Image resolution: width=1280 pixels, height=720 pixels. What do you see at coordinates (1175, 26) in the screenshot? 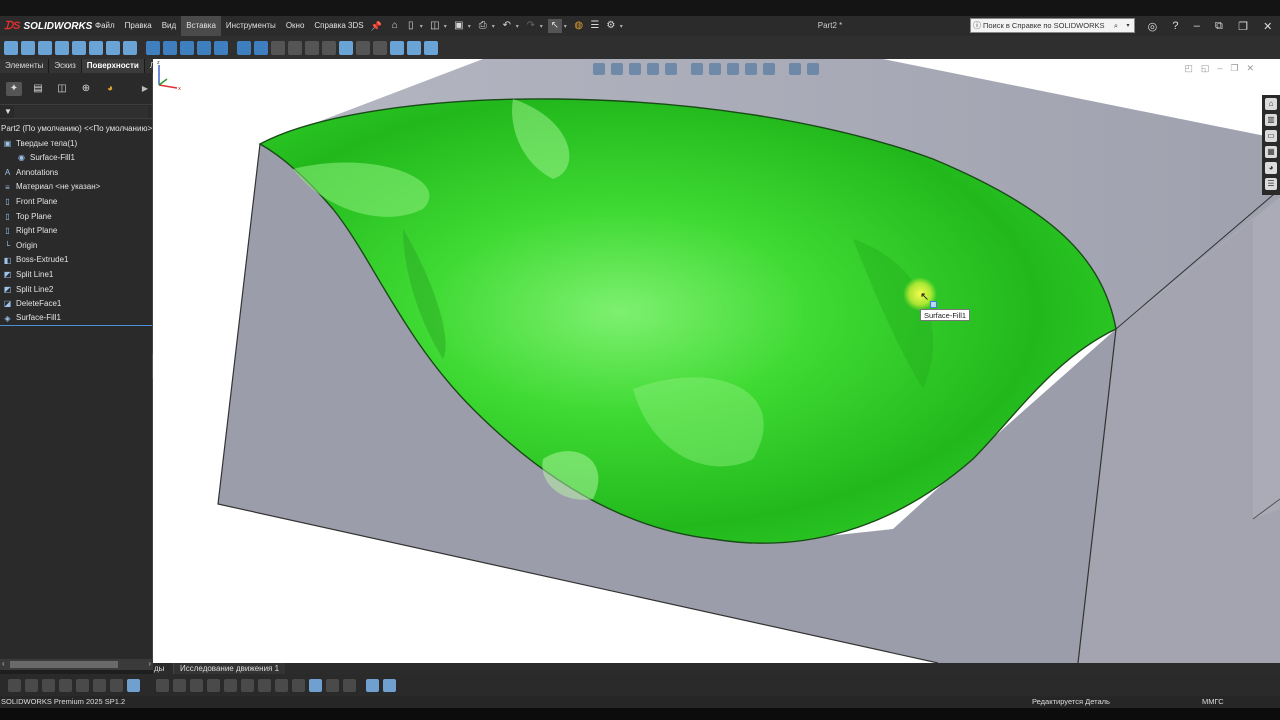
I see `help-icon: ?` at bounding box center [1175, 26].